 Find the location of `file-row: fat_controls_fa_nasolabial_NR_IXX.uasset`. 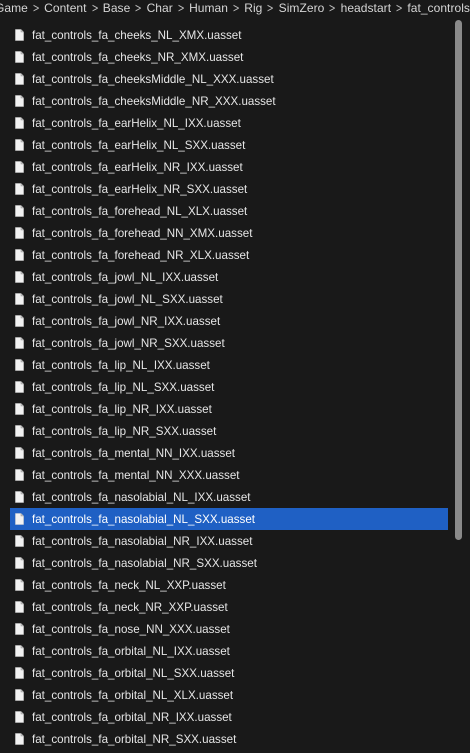

file-row: fat_controls_fa_nasolabial_NR_IXX.uasset is located at coordinates (229, 541).